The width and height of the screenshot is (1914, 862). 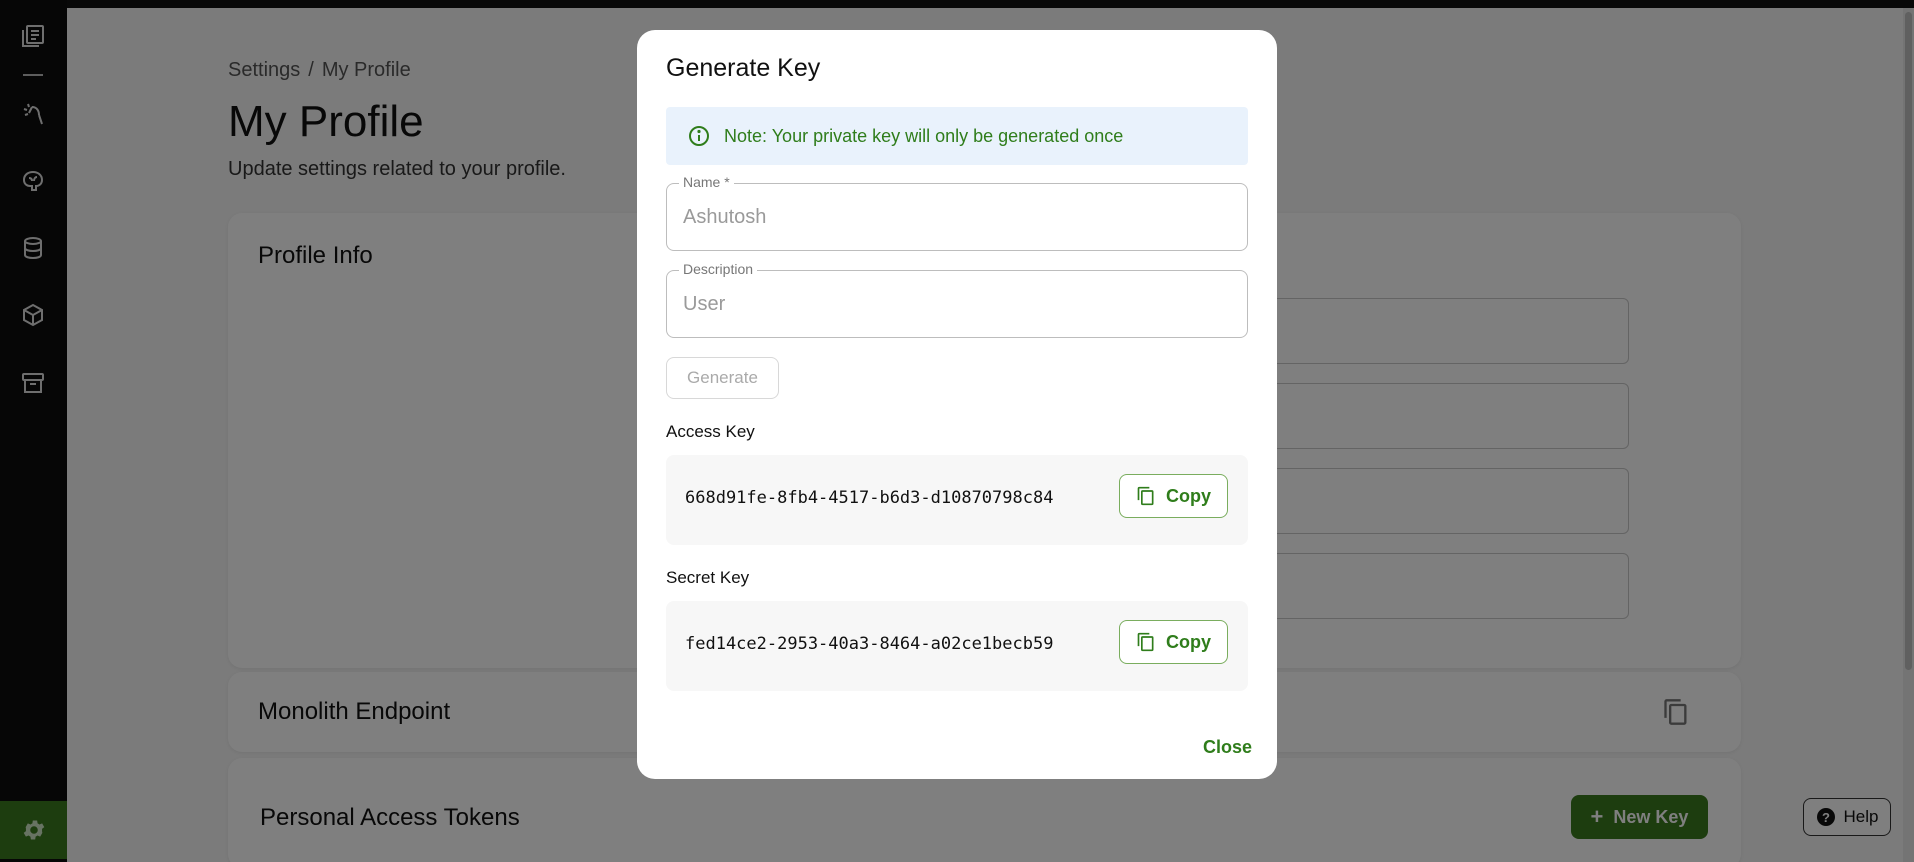 What do you see at coordinates (699, 136) in the screenshot?
I see `info-icon` at bounding box center [699, 136].